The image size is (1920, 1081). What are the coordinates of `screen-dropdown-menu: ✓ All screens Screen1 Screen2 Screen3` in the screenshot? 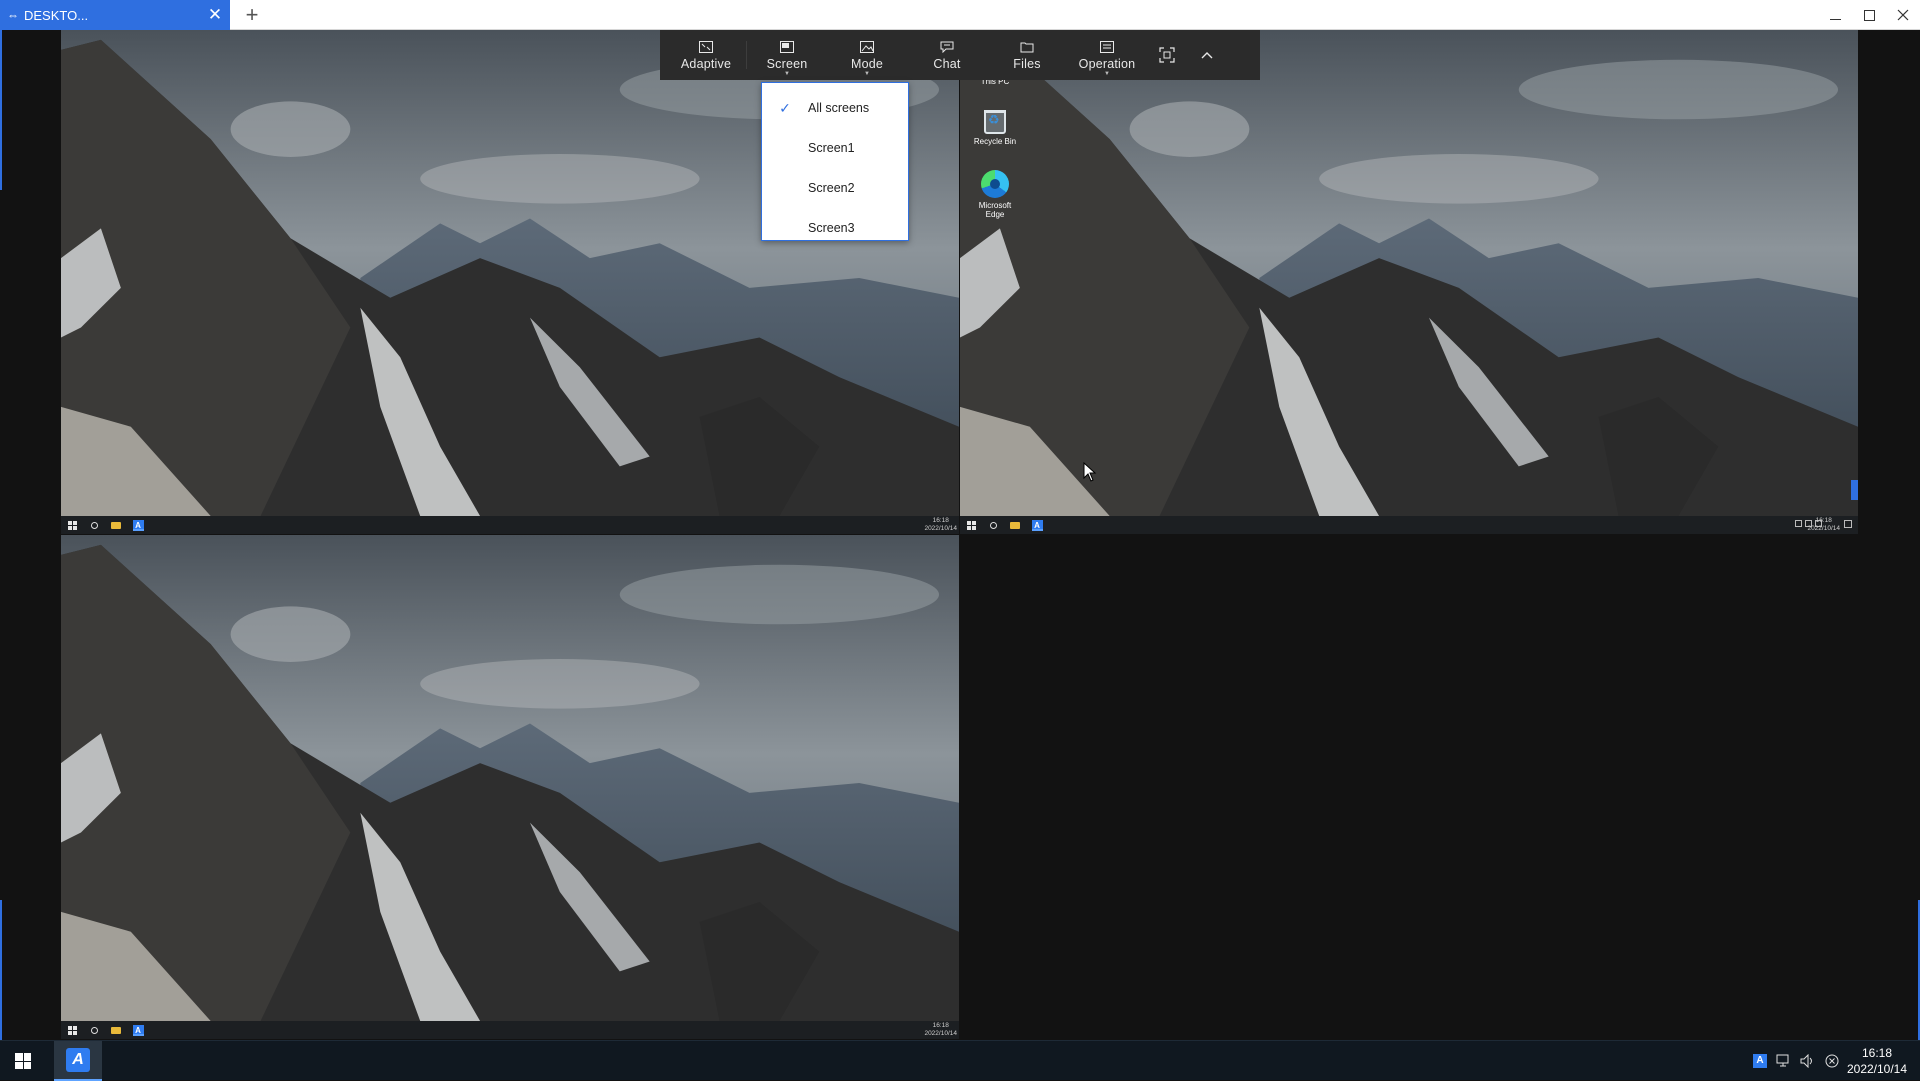 It's located at (835, 161).